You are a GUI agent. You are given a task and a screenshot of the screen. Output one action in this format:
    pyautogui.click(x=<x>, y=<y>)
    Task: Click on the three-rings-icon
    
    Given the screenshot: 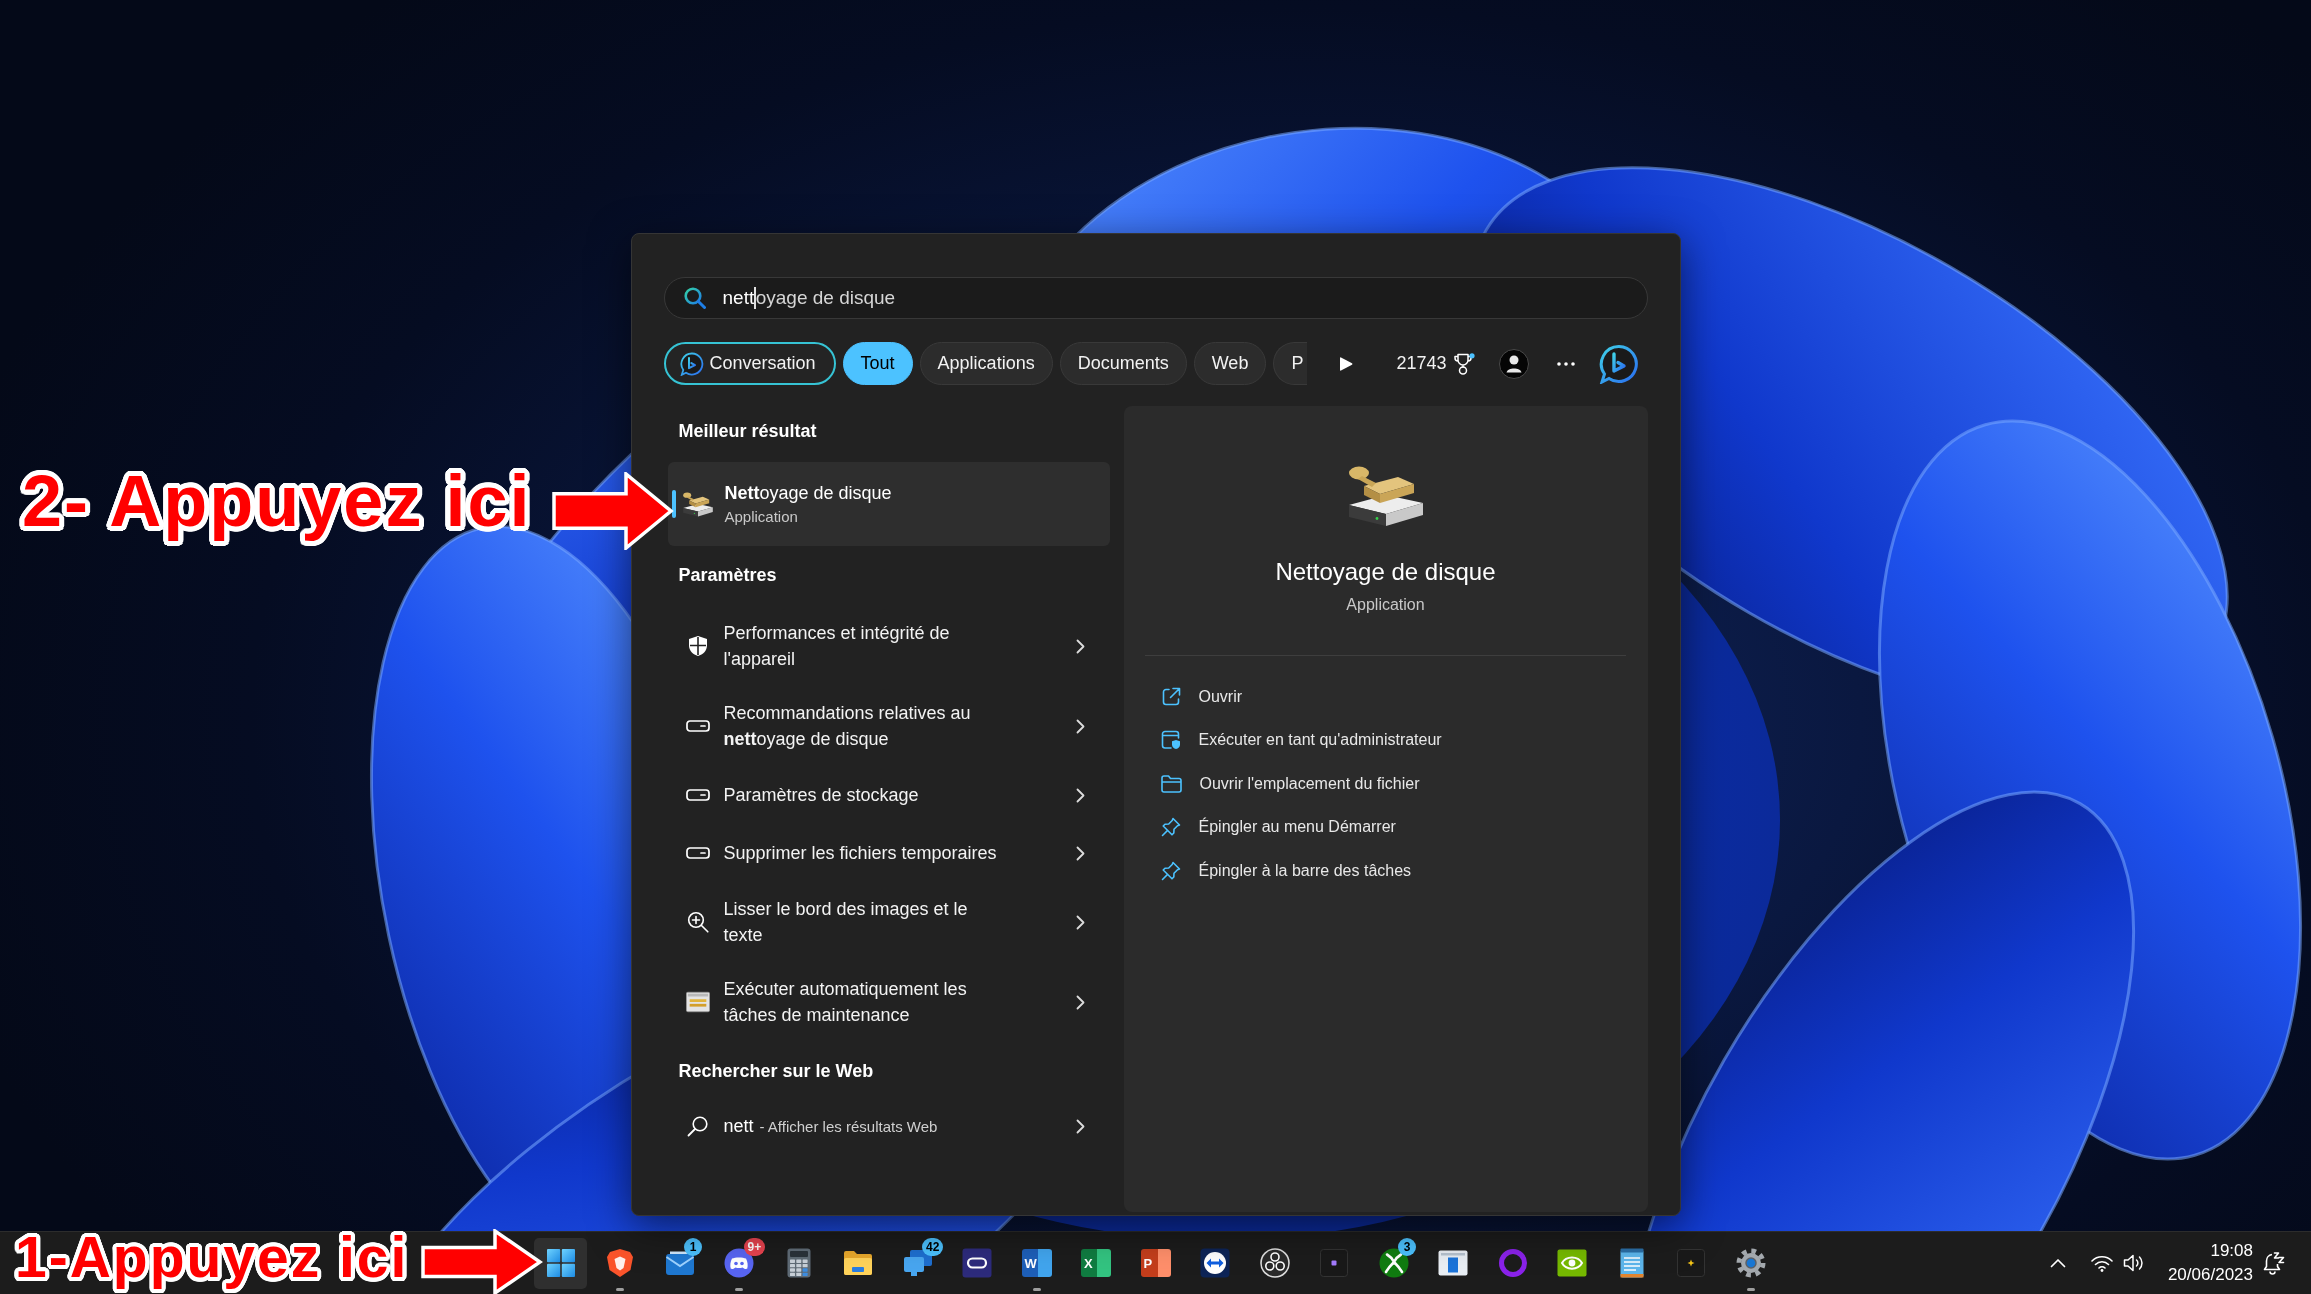 What is the action you would take?
    pyautogui.click(x=1274, y=1263)
    